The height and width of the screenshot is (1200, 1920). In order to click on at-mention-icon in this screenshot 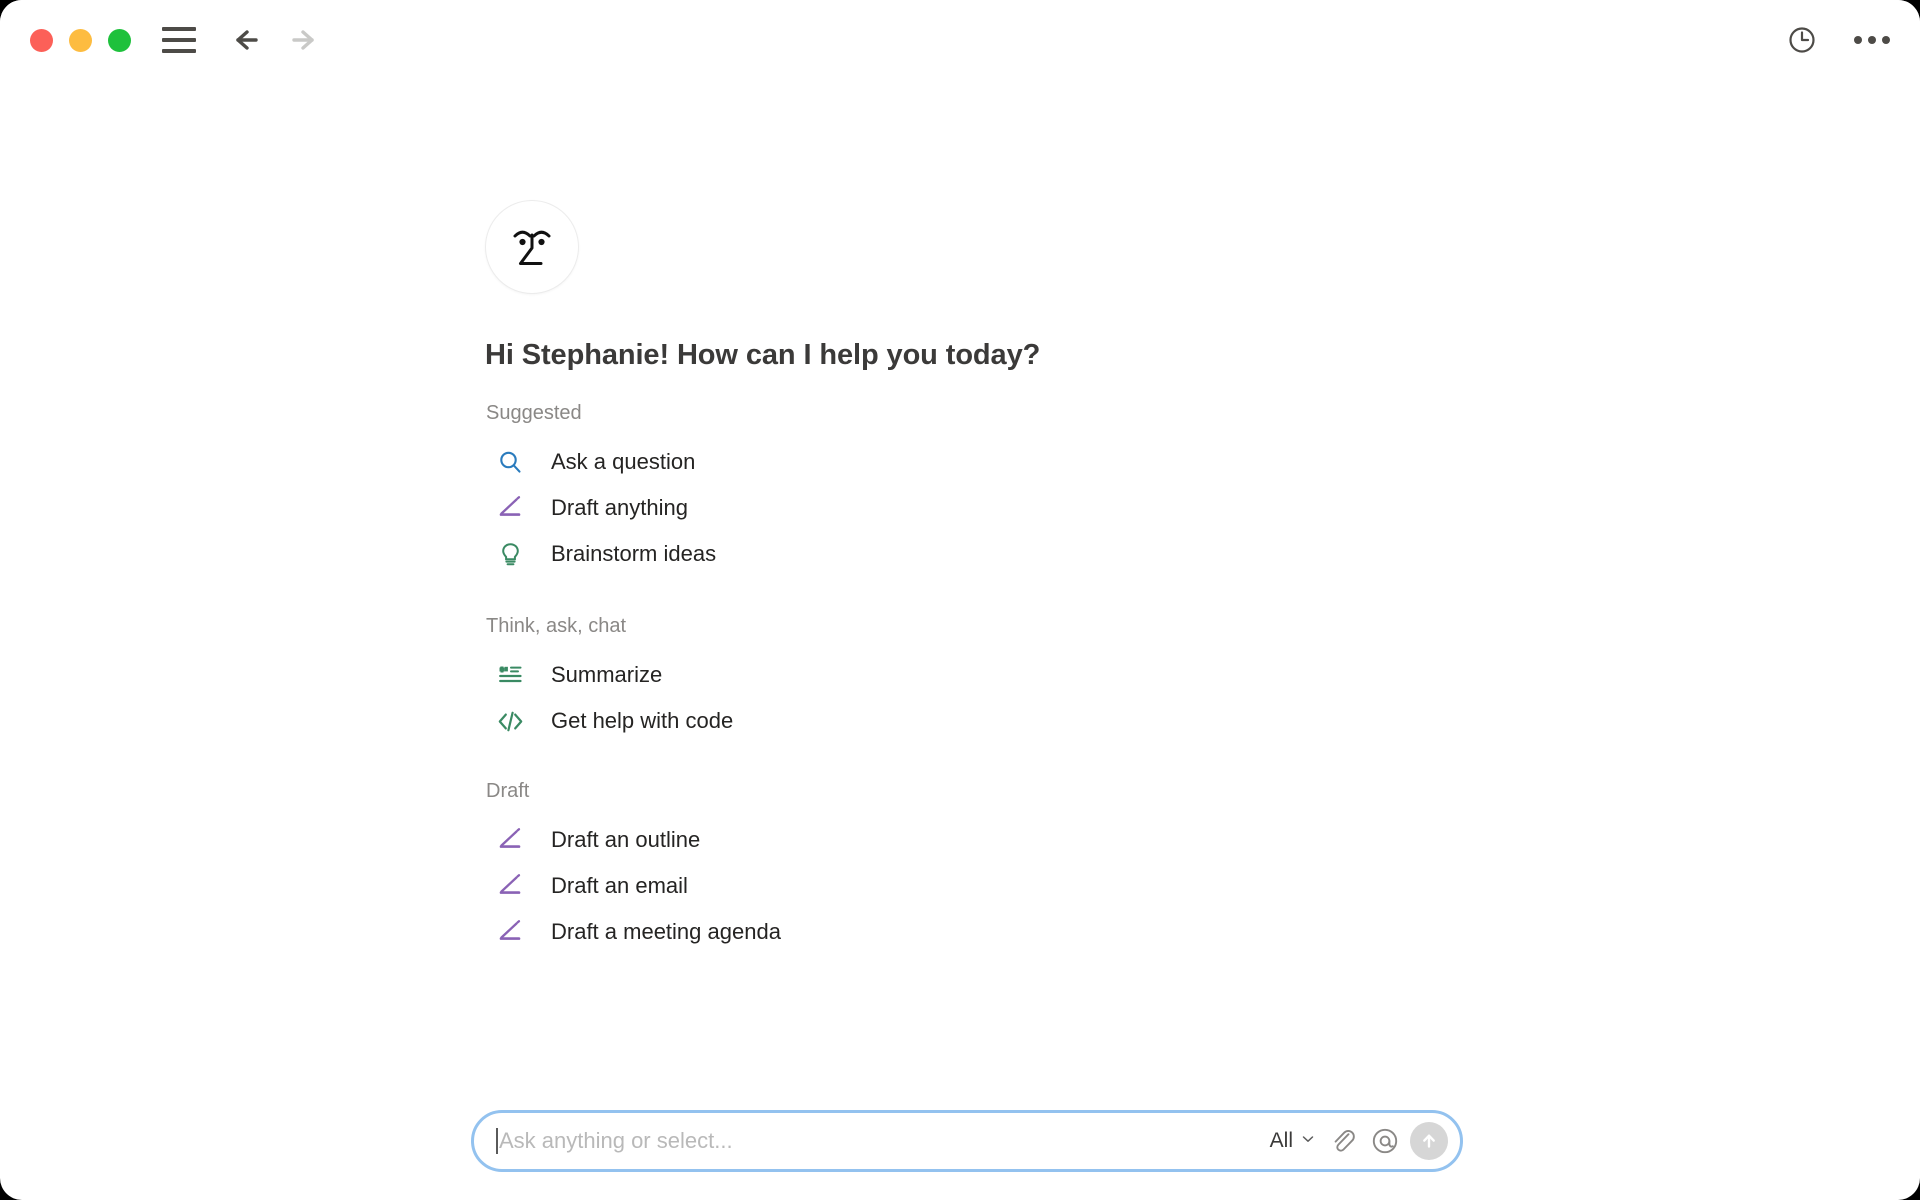, I will do `click(1385, 1141)`.